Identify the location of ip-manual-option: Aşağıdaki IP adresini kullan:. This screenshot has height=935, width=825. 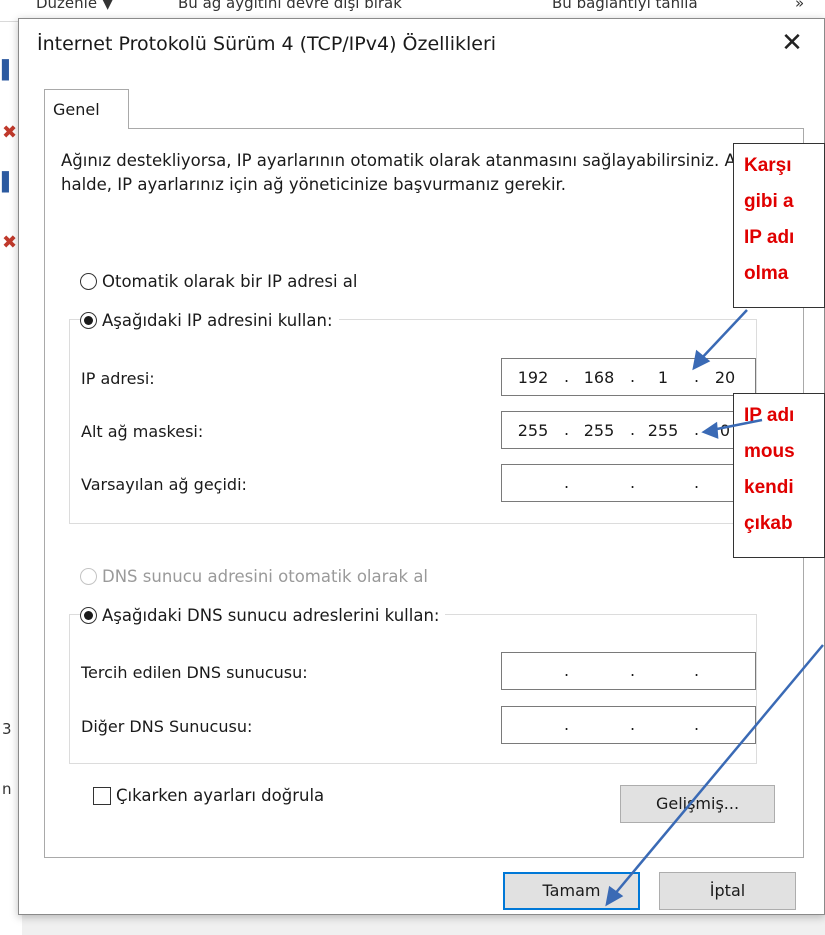
(209, 320).